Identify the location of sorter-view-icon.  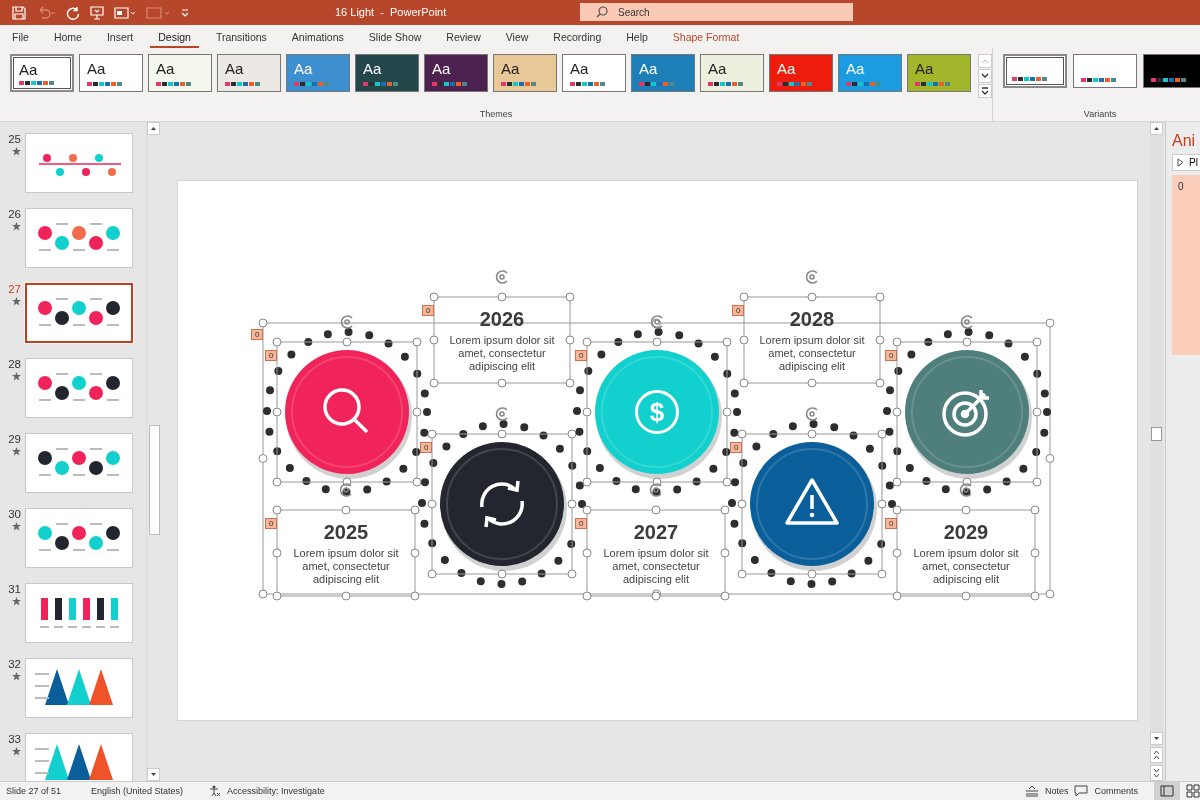
(1193, 791).